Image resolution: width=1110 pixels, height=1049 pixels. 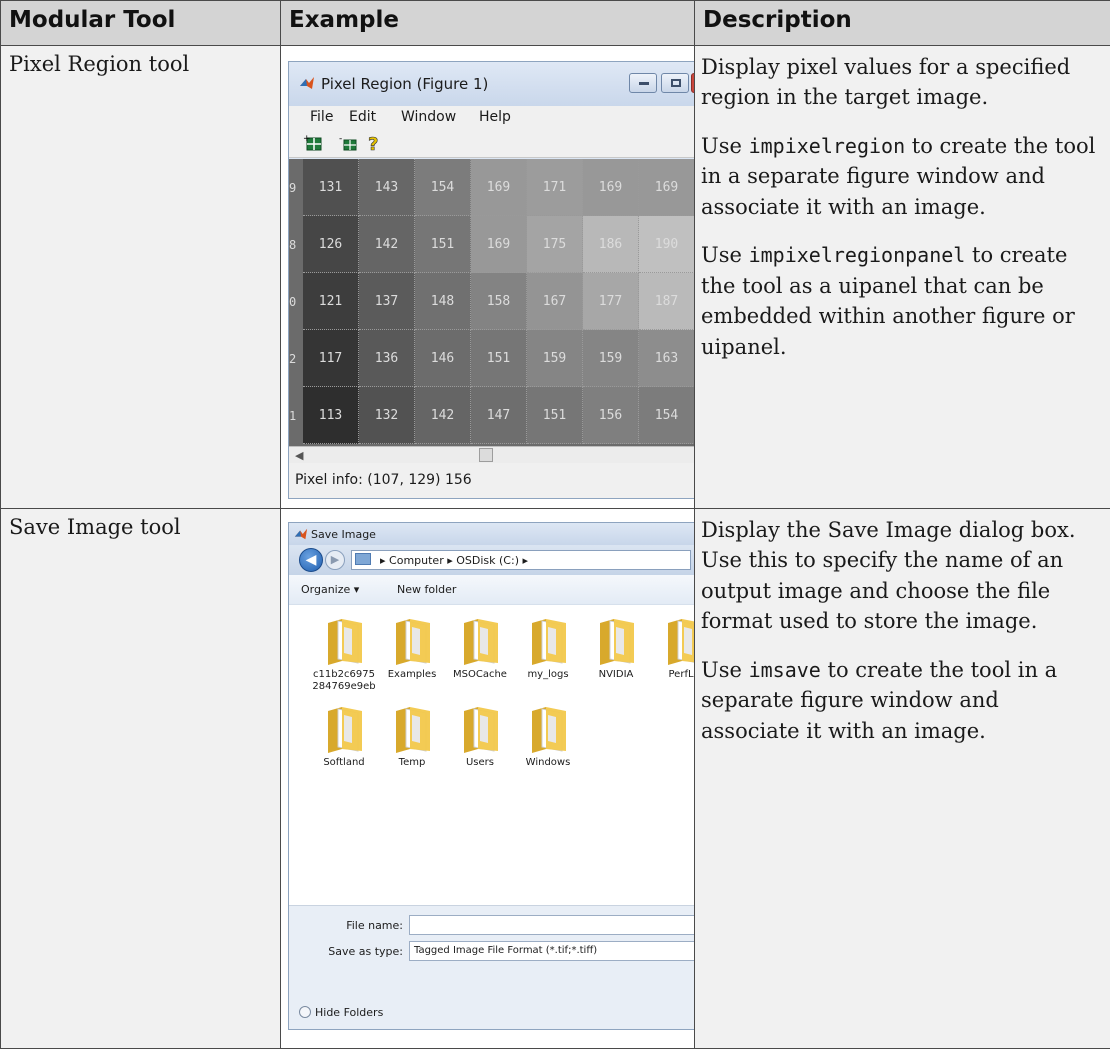 What do you see at coordinates (412, 763) in the screenshot?
I see `folder-name: Temp` at bounding box center [412, 763].